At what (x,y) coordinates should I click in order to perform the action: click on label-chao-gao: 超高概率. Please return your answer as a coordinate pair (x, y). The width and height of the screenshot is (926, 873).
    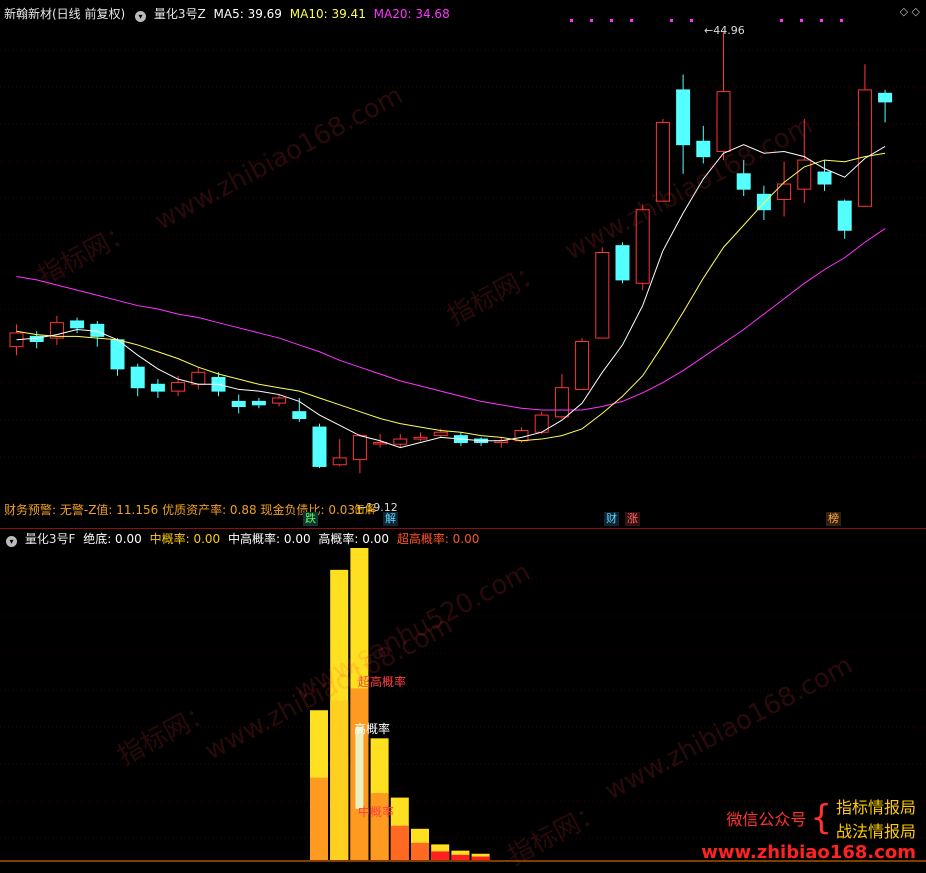
    Looking at the image, I should click on (382, 682).